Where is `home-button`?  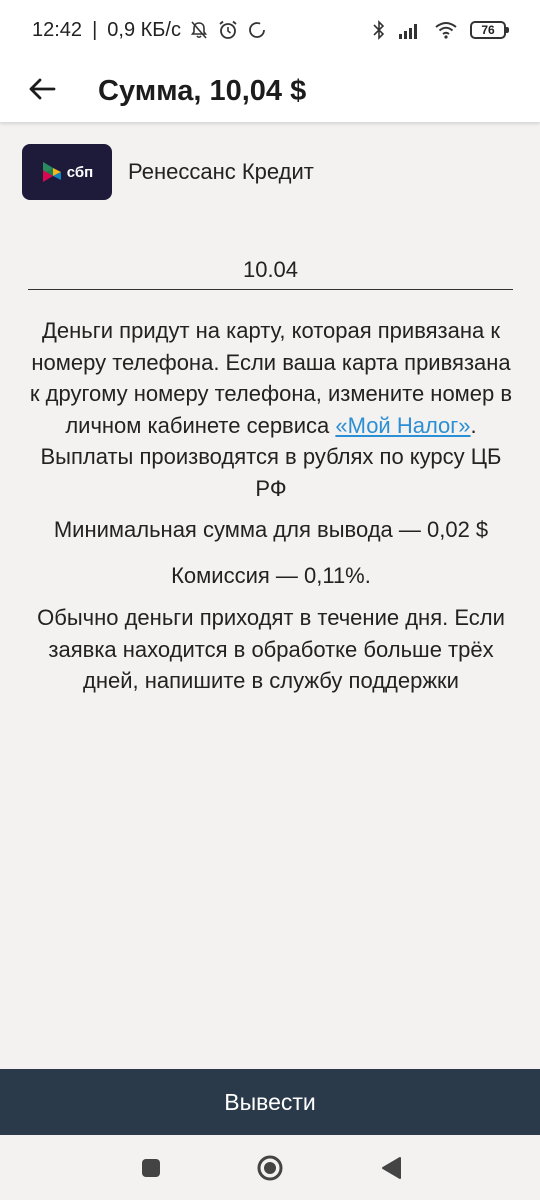 home-button is located at coordinates (270, 1168).